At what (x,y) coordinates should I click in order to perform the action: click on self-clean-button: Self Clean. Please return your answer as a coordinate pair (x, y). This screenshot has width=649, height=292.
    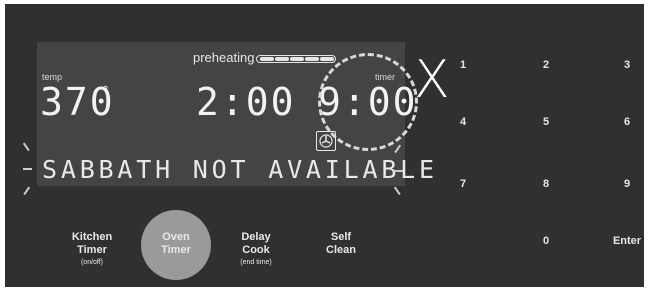
    Looking at the image, I should click on (341, 244).